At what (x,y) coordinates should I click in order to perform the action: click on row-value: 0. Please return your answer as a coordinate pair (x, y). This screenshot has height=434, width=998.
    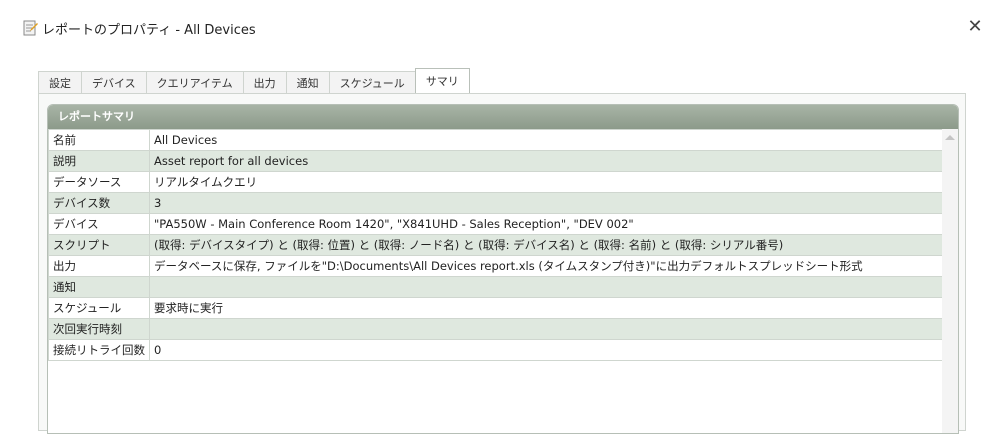
    Looking at the image, I should click on (553, 350).